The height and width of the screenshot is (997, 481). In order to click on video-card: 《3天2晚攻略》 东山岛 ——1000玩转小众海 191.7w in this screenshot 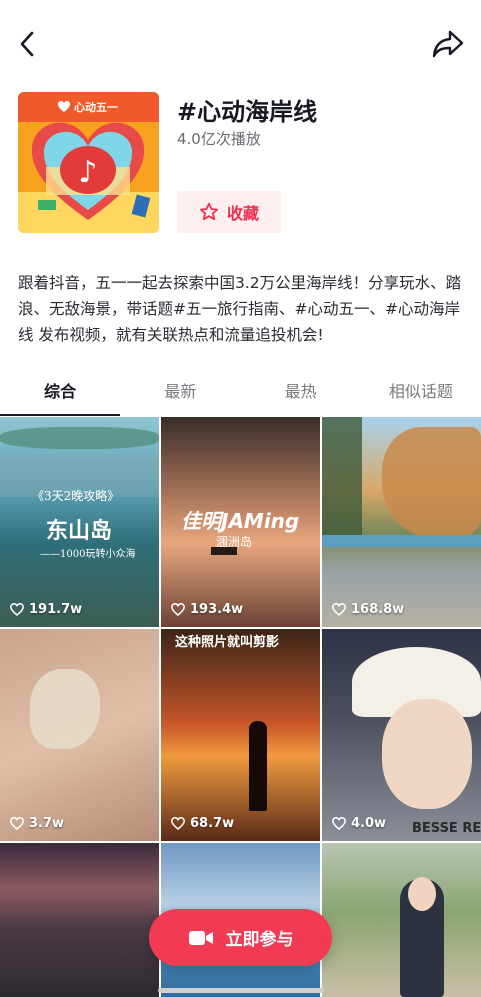, I will do `click(79, 522)`.